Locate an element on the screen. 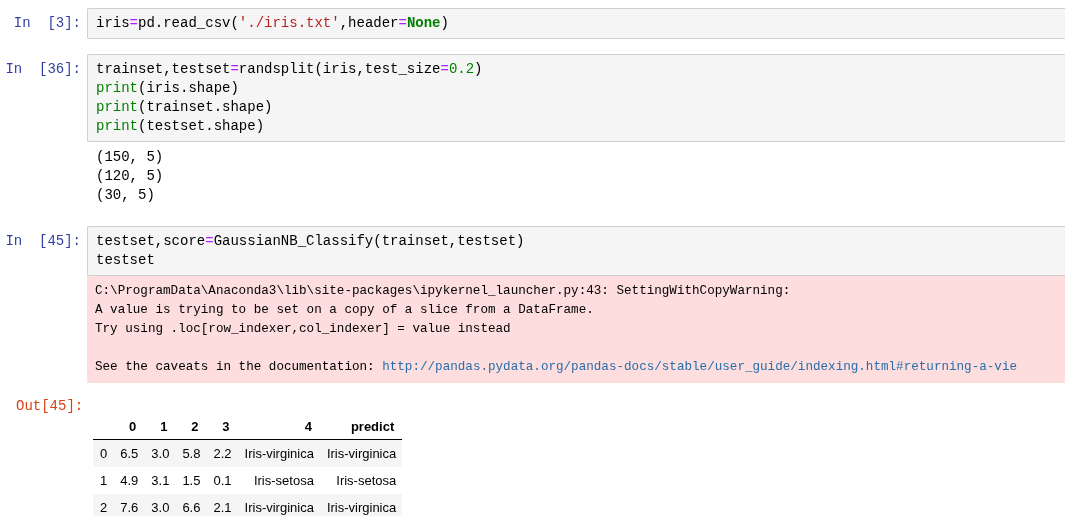  code-token: (trainset.shape) is located at coordinates (205, 107).